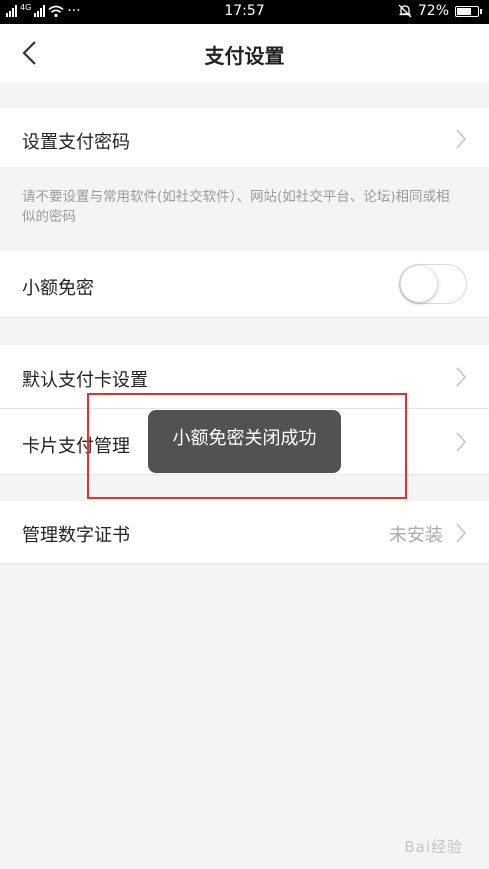 The image size is (489, 869). I want to click on small-no-password-toggle, so click(433, 284).